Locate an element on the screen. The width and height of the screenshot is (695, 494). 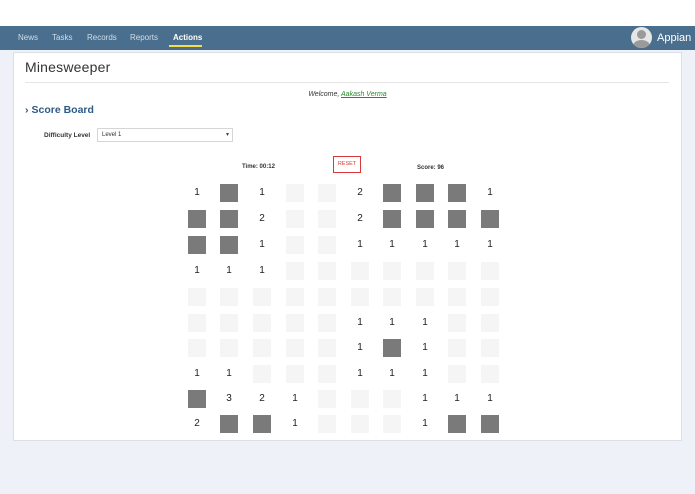
nav-tab-reports: Reports is located at coordinates (144, 38).